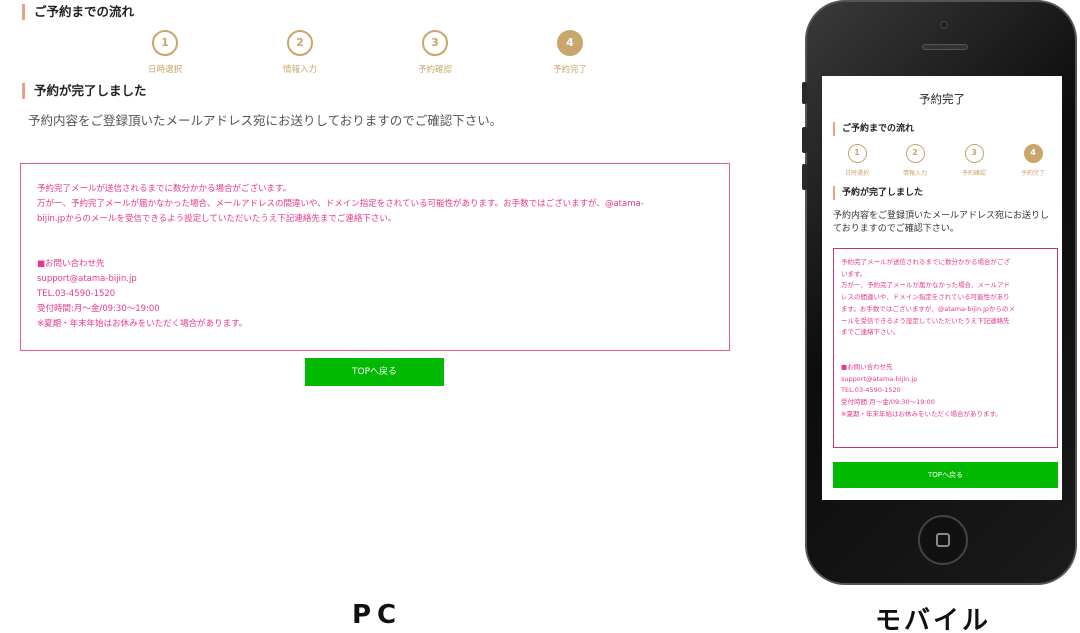 The image size is (1080, 633). What do you see at coordinates (878, 193) in the screenshot?
I see `mobile-complete-heading: 予約が完了しました` at bounding box center [878, 193].